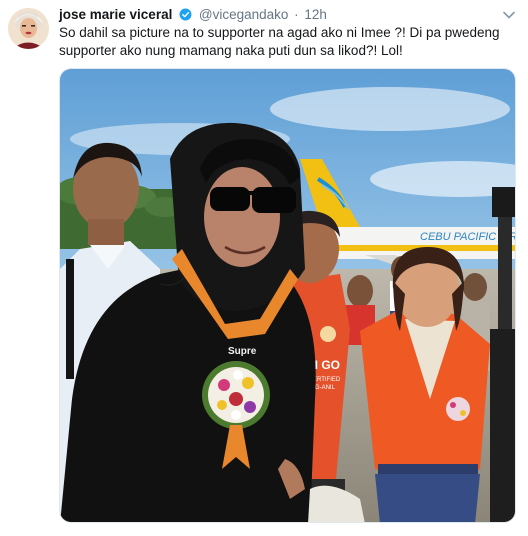 This screenshot has height=536, width=528. I want to click on verified-badge-icon, so click(185, 14).